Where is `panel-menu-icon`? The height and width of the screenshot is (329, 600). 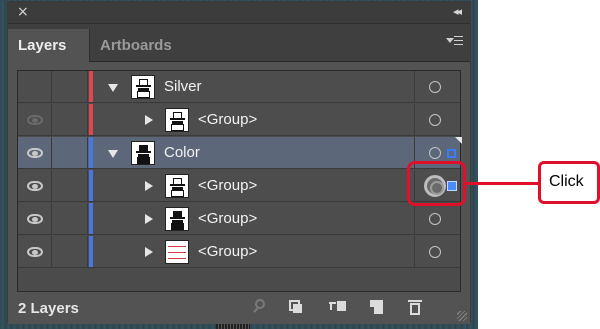 panel-menu-icon is located at coordinates (454, 41).